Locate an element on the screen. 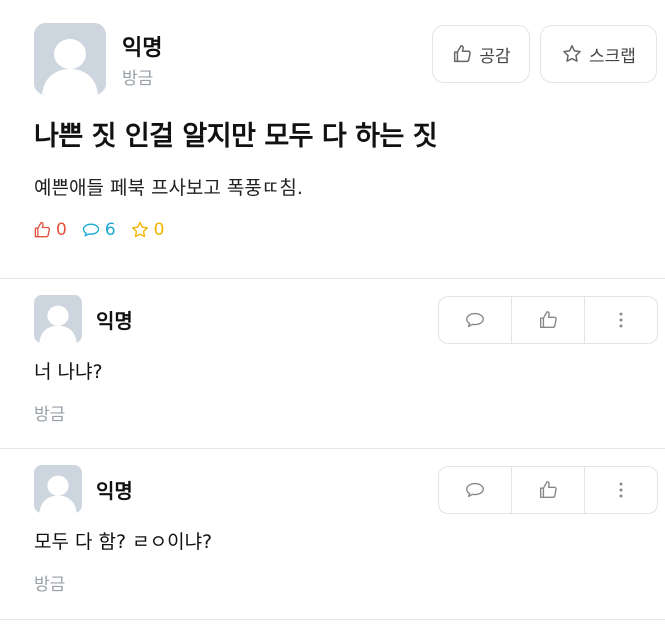 The image size is (665, 629). post-title: 나쁜 짓 인걸 알지만 모두 다 하는 짓 is located at coordinates (236, 136).